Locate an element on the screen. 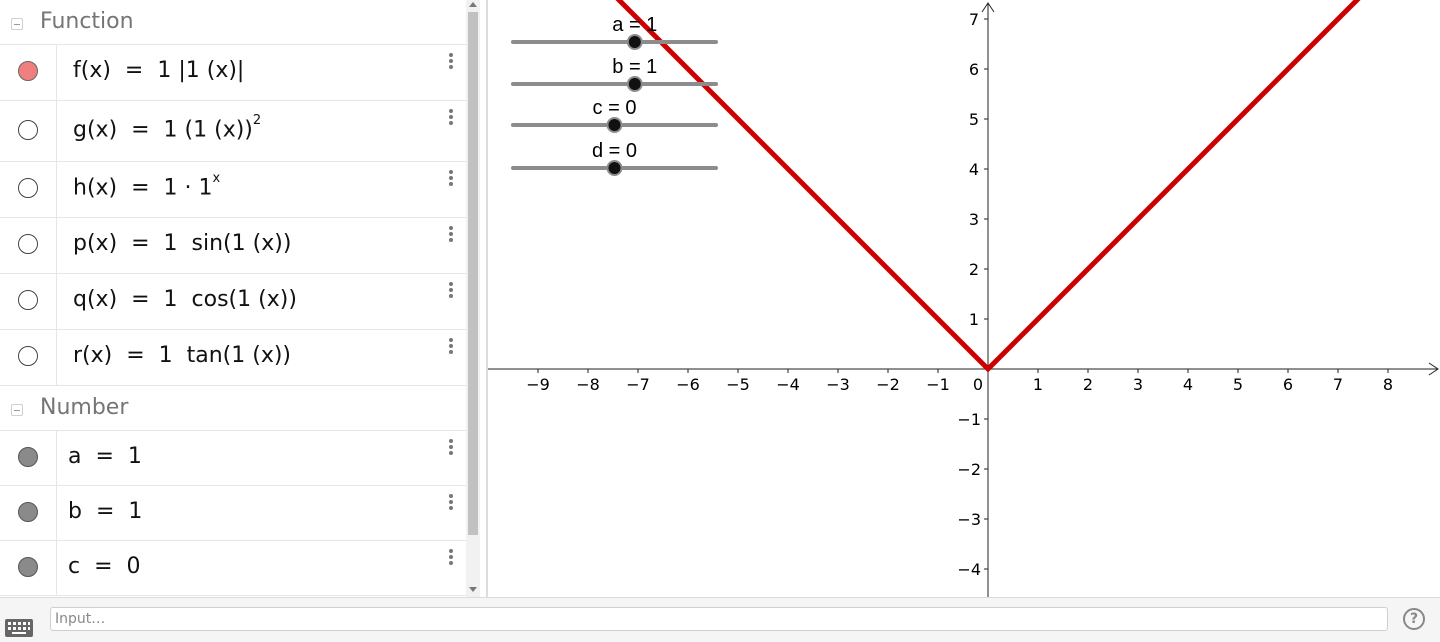  y-tick-label: 4 is located at coordinates (974, 169).